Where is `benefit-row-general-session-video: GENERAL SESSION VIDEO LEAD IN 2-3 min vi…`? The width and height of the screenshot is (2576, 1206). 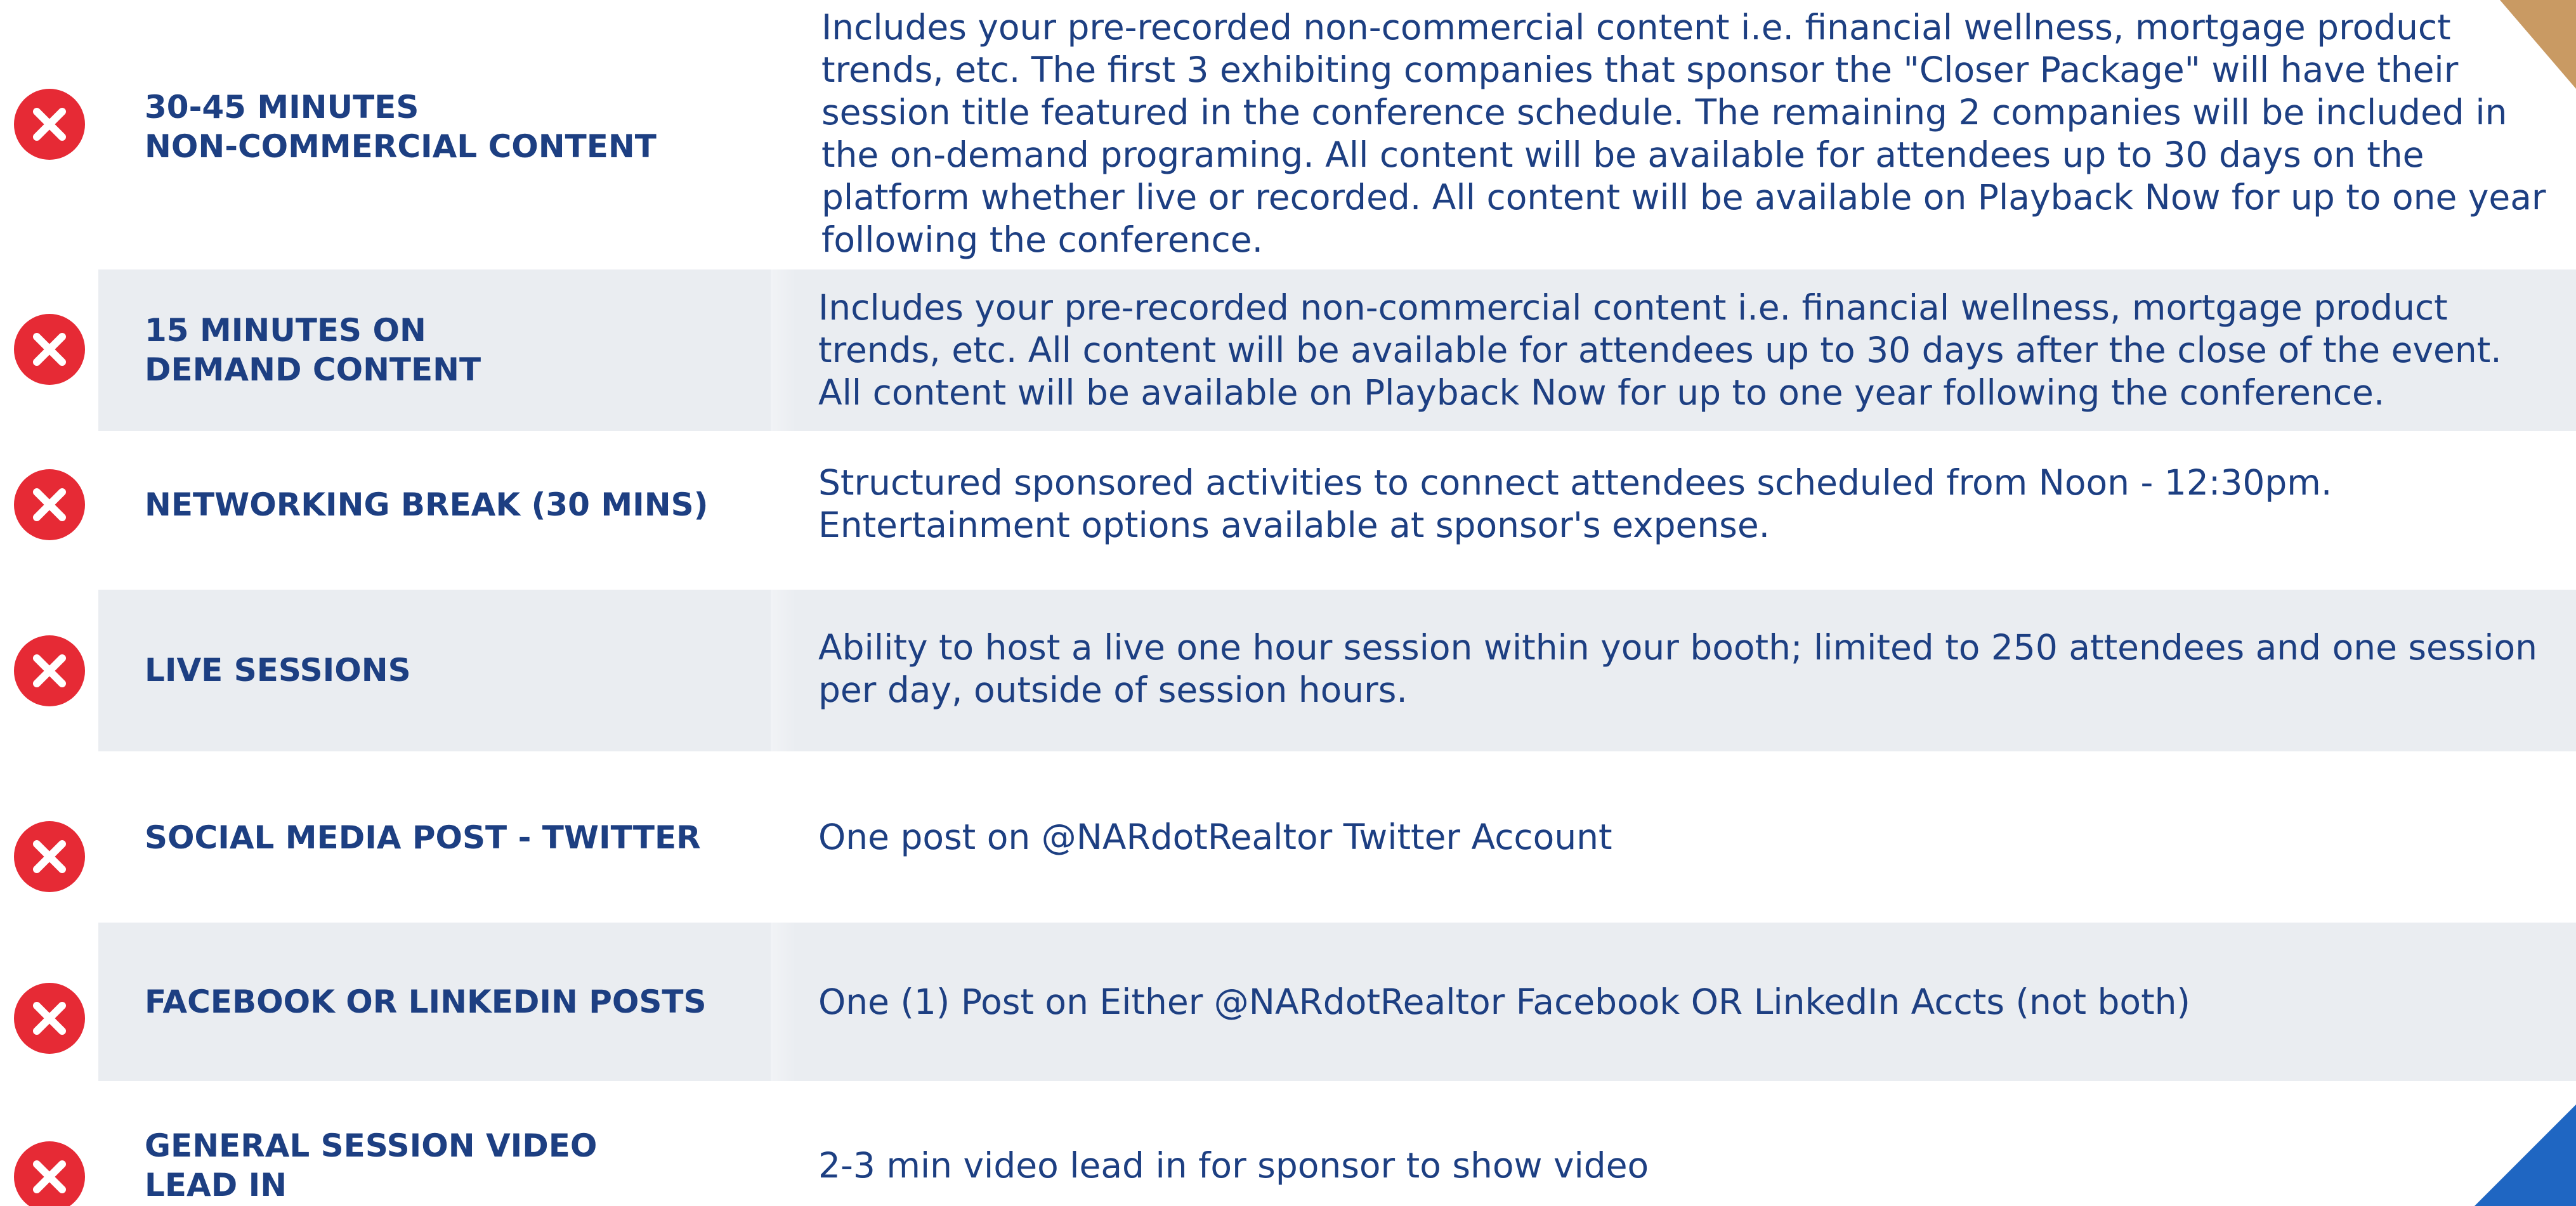
benefit-row-general-session-video: GENERAL SESSION VIDEO LEAD IN 2-3 min vi… is located at coordinates (1288, 1144).